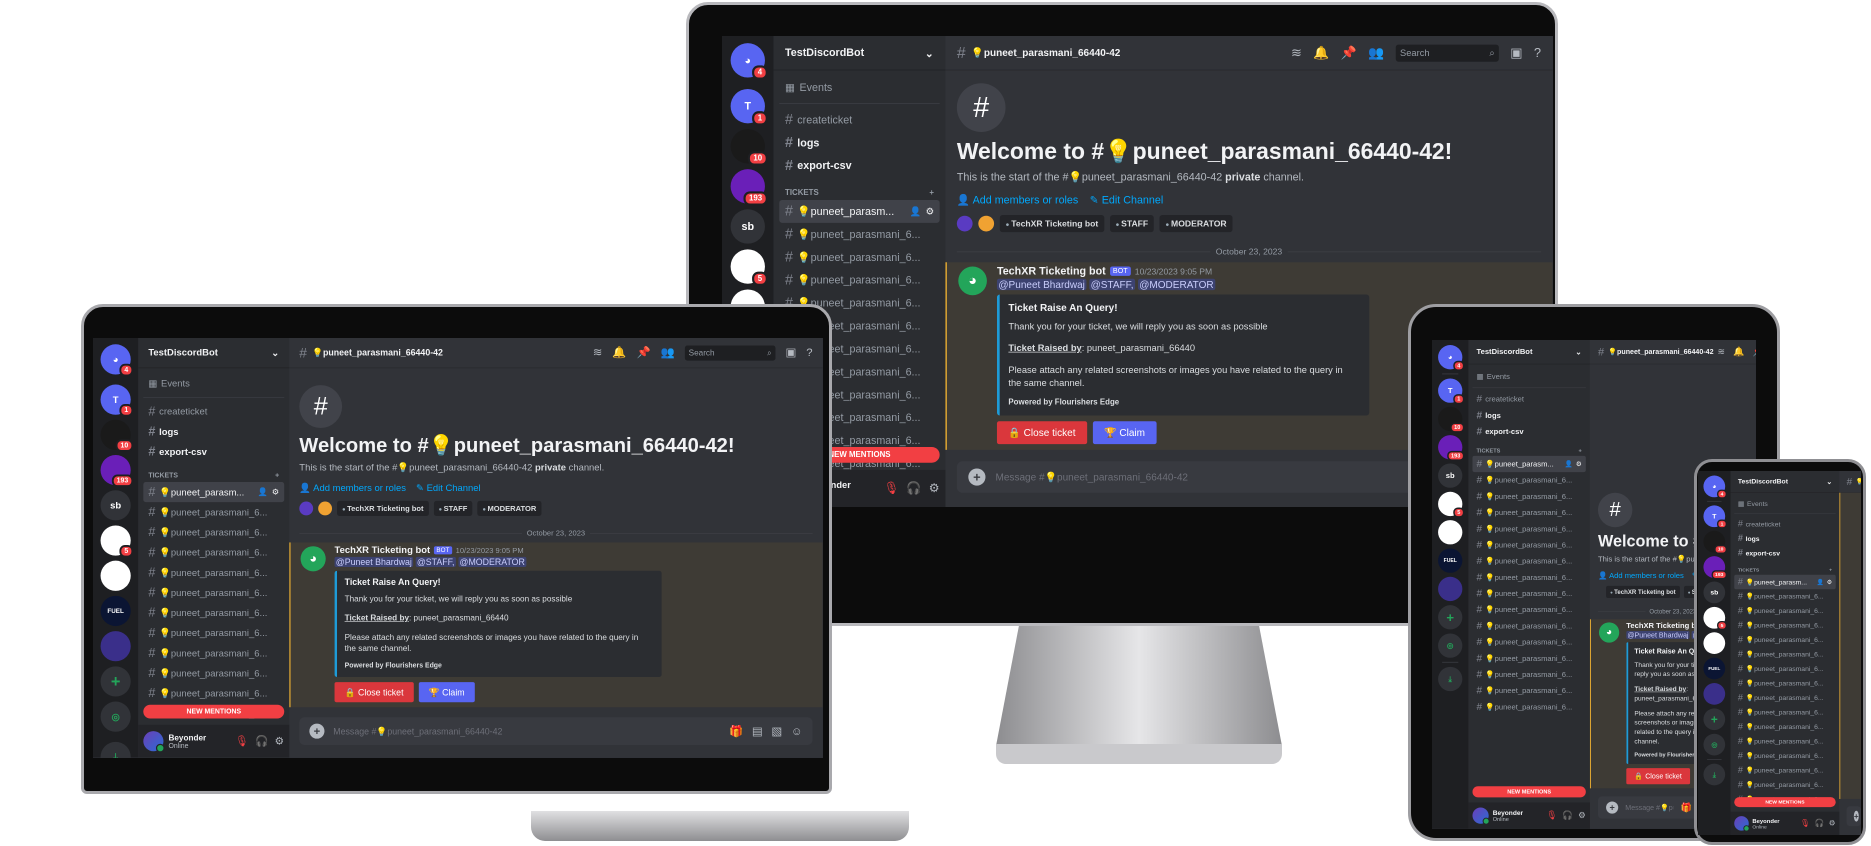  What do you see at coordinates (1376, 52) in the screenshot?
I see `members-icon: 👥` at bounding box center [1376, 52].